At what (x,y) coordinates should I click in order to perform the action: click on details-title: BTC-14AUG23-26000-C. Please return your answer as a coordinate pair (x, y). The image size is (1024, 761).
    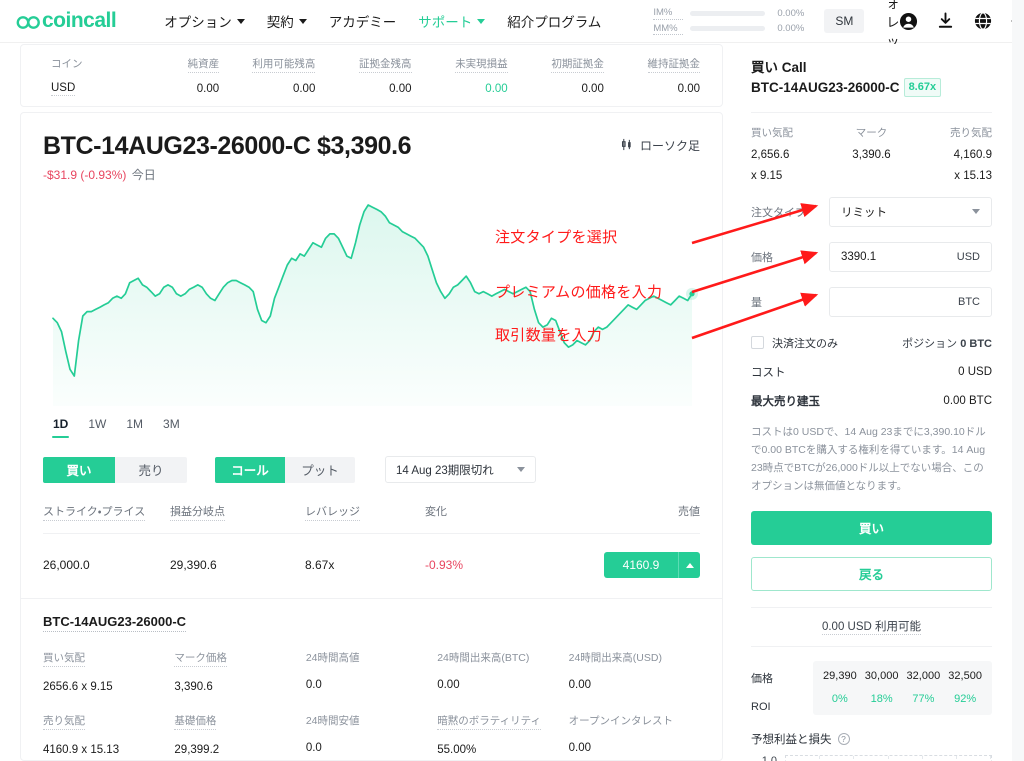
    Looking at the image, I should click on (115, 623).